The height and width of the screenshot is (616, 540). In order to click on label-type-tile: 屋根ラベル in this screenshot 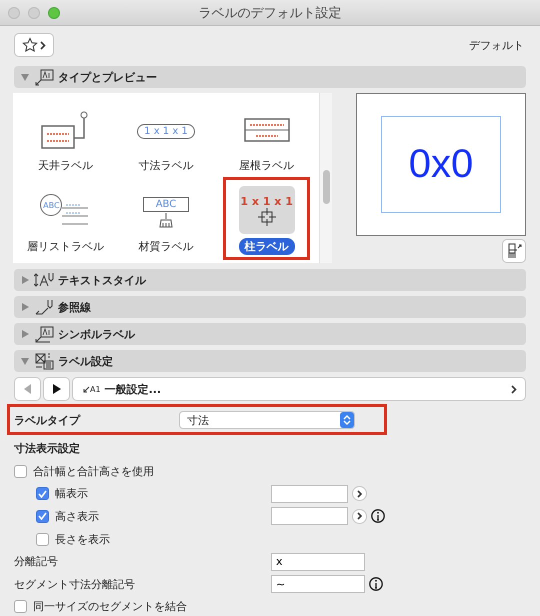, I will do `click(266, 137)`.